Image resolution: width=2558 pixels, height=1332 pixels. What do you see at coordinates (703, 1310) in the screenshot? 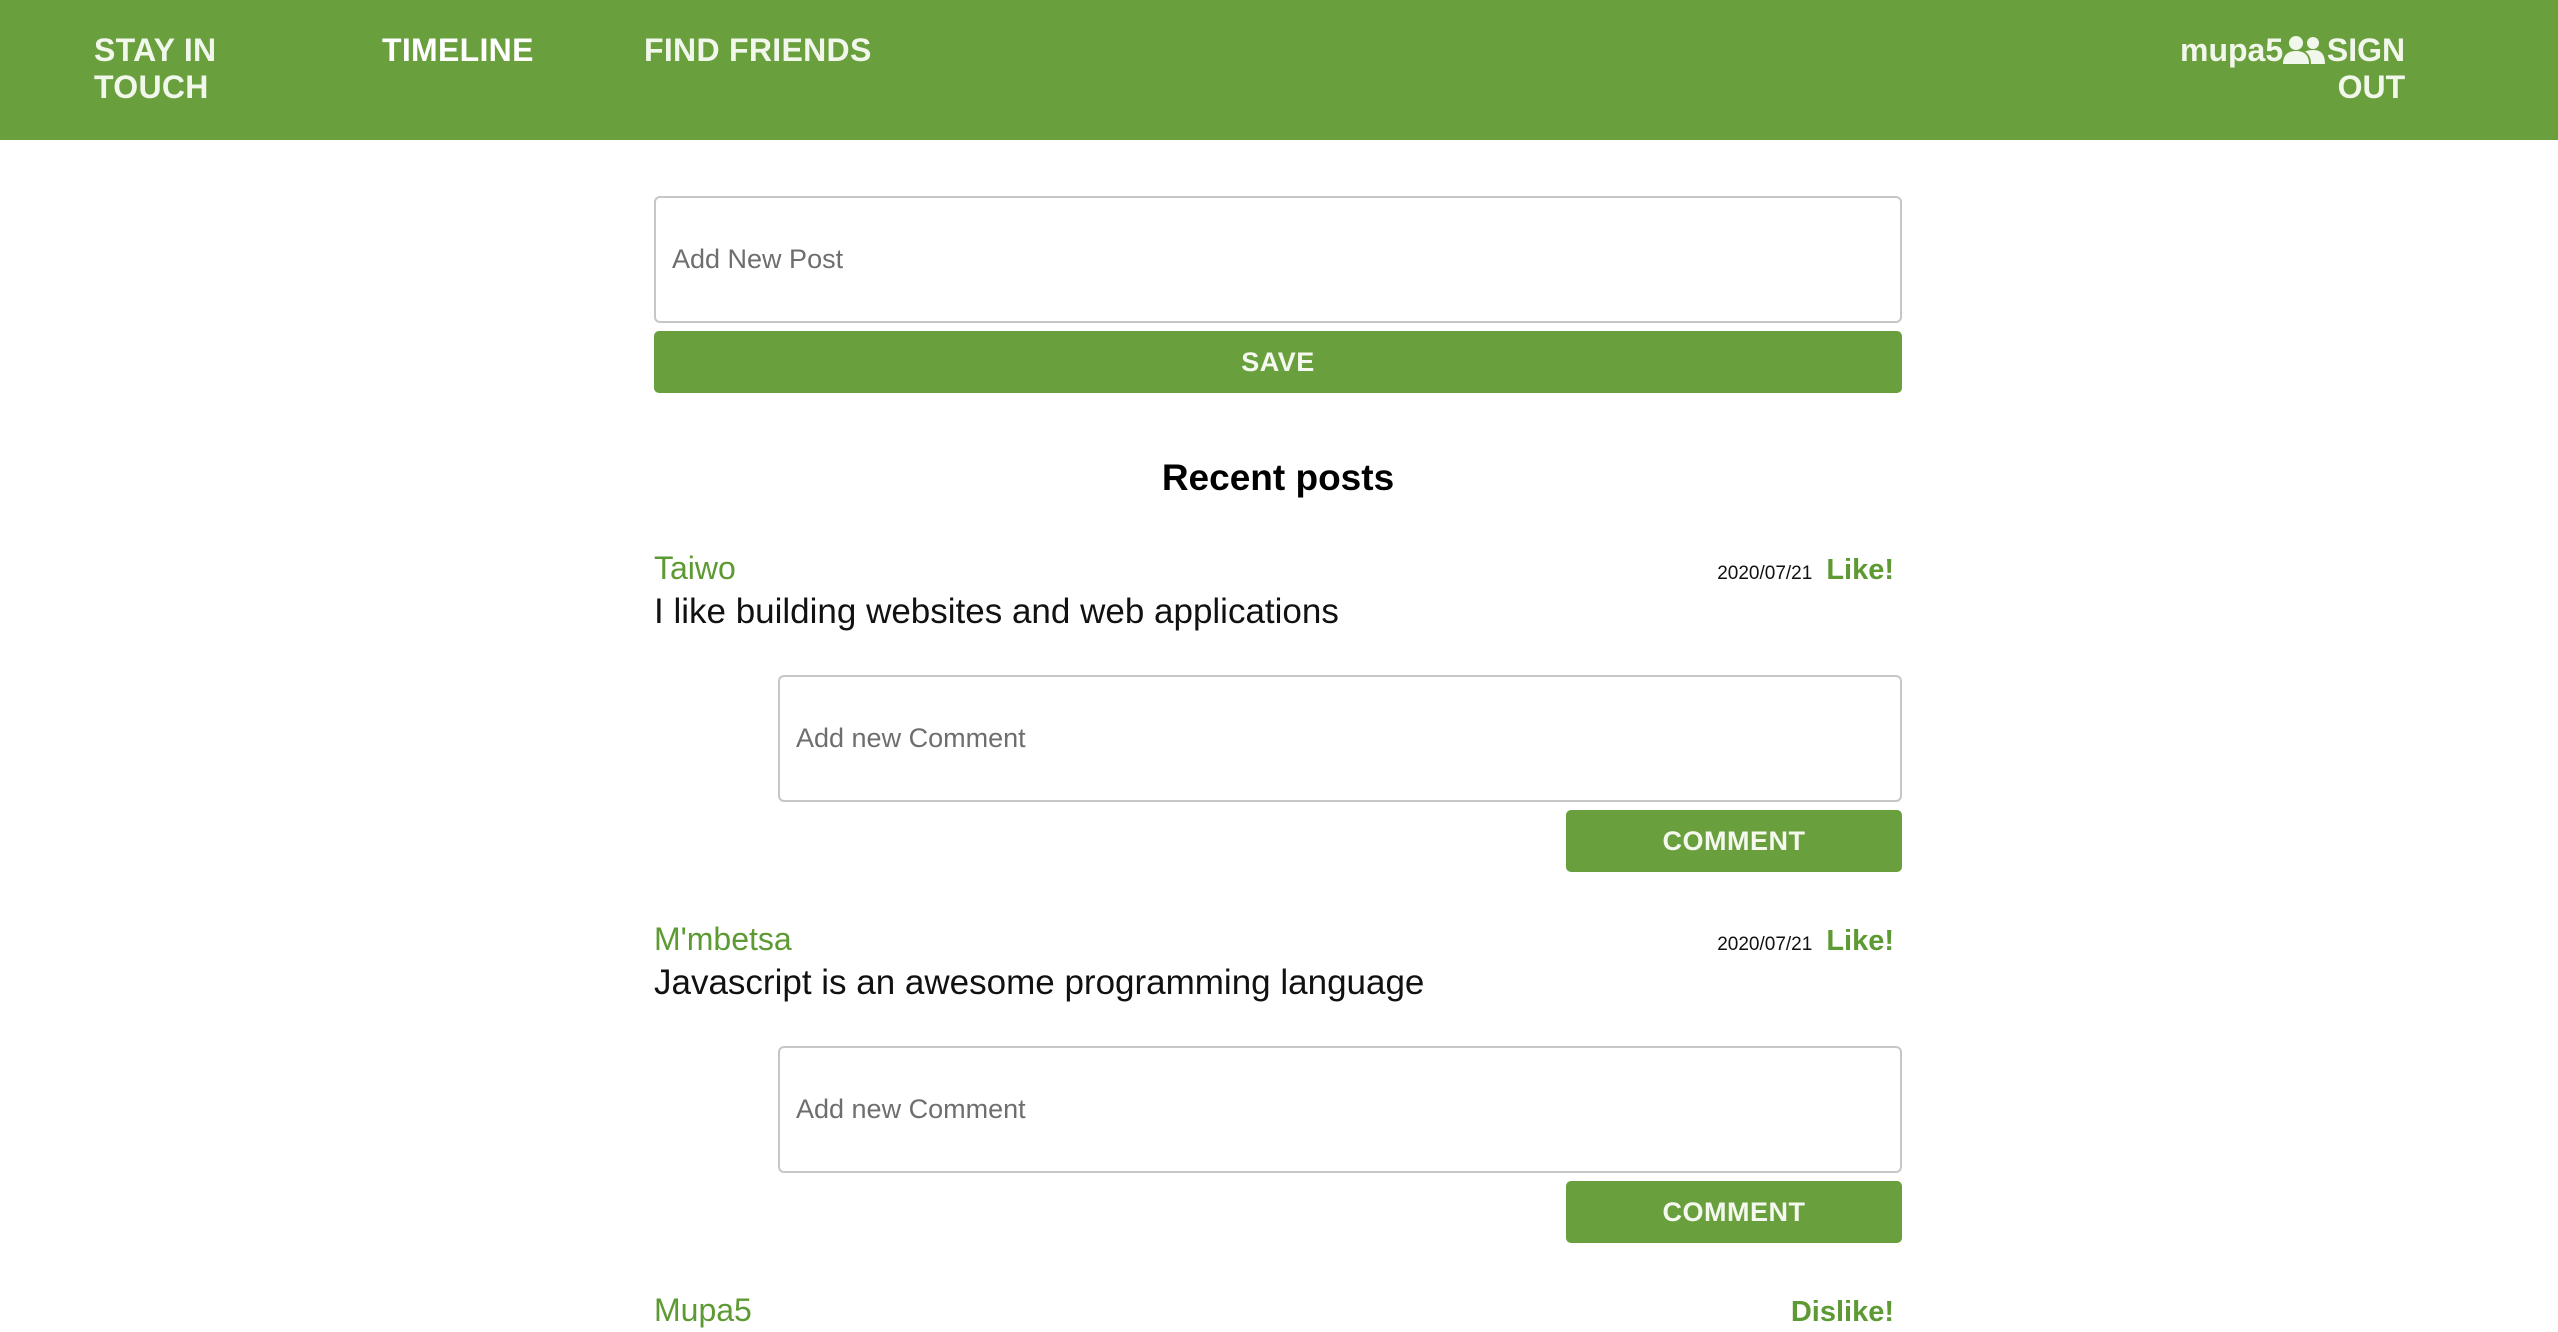
I see `post-author-link: Mupa5` at bounding box center [703, 1310].